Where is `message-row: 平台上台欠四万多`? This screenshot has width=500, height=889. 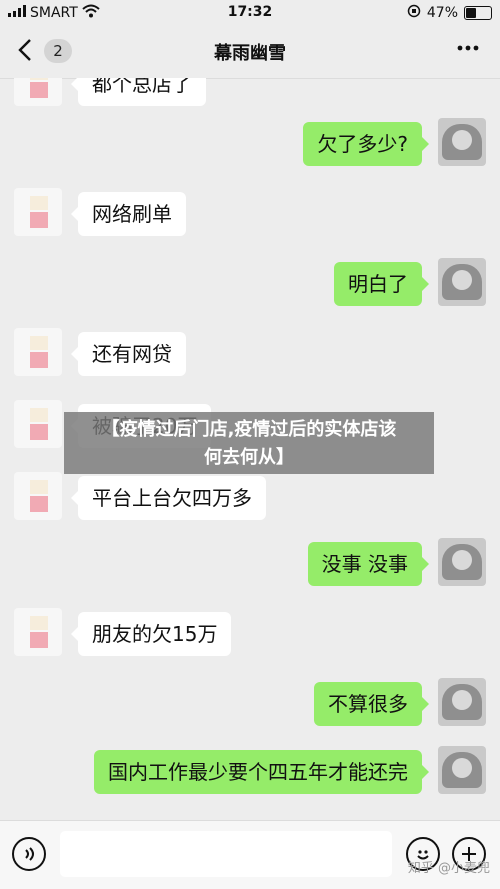
message-row: 平台上台欠四万多 is located at coordinates (250, 498).